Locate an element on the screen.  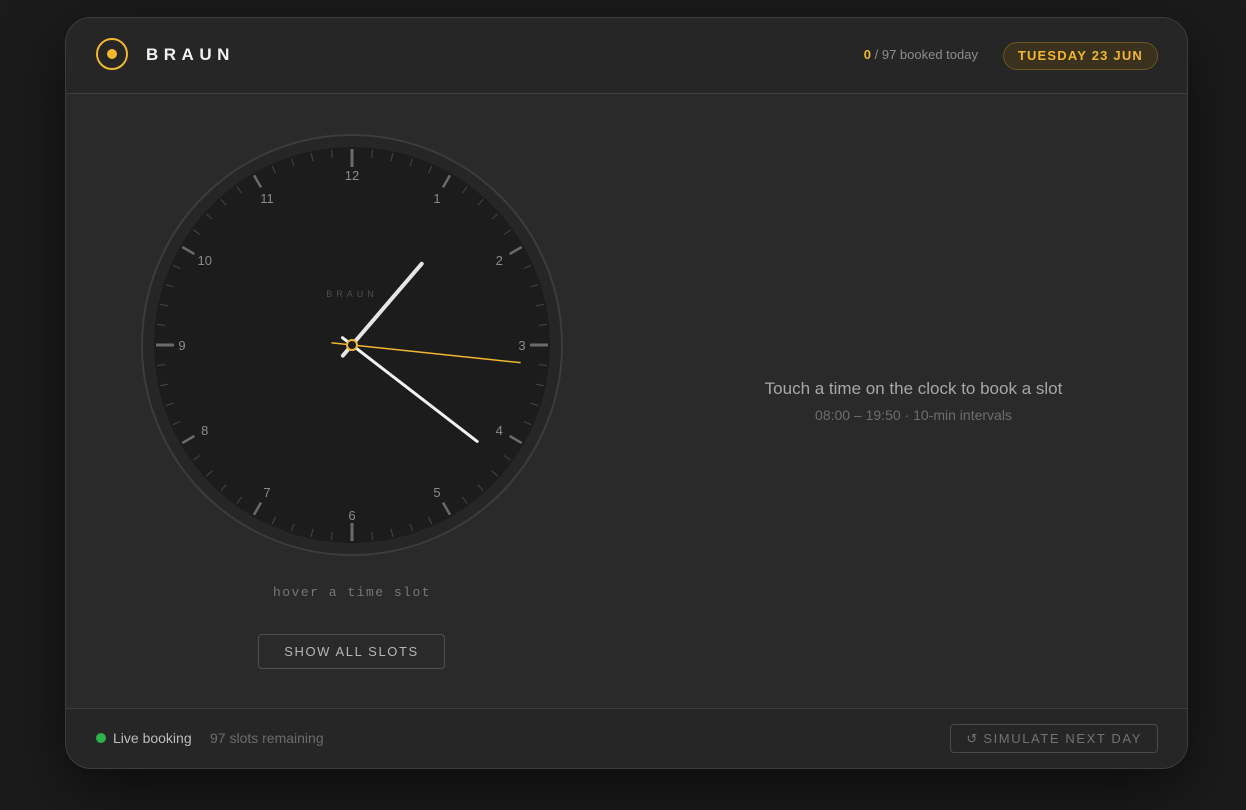
prompt-subtitle: 08:00 – 19:50 · 10-min intervals is located at coordinates (913, 415).